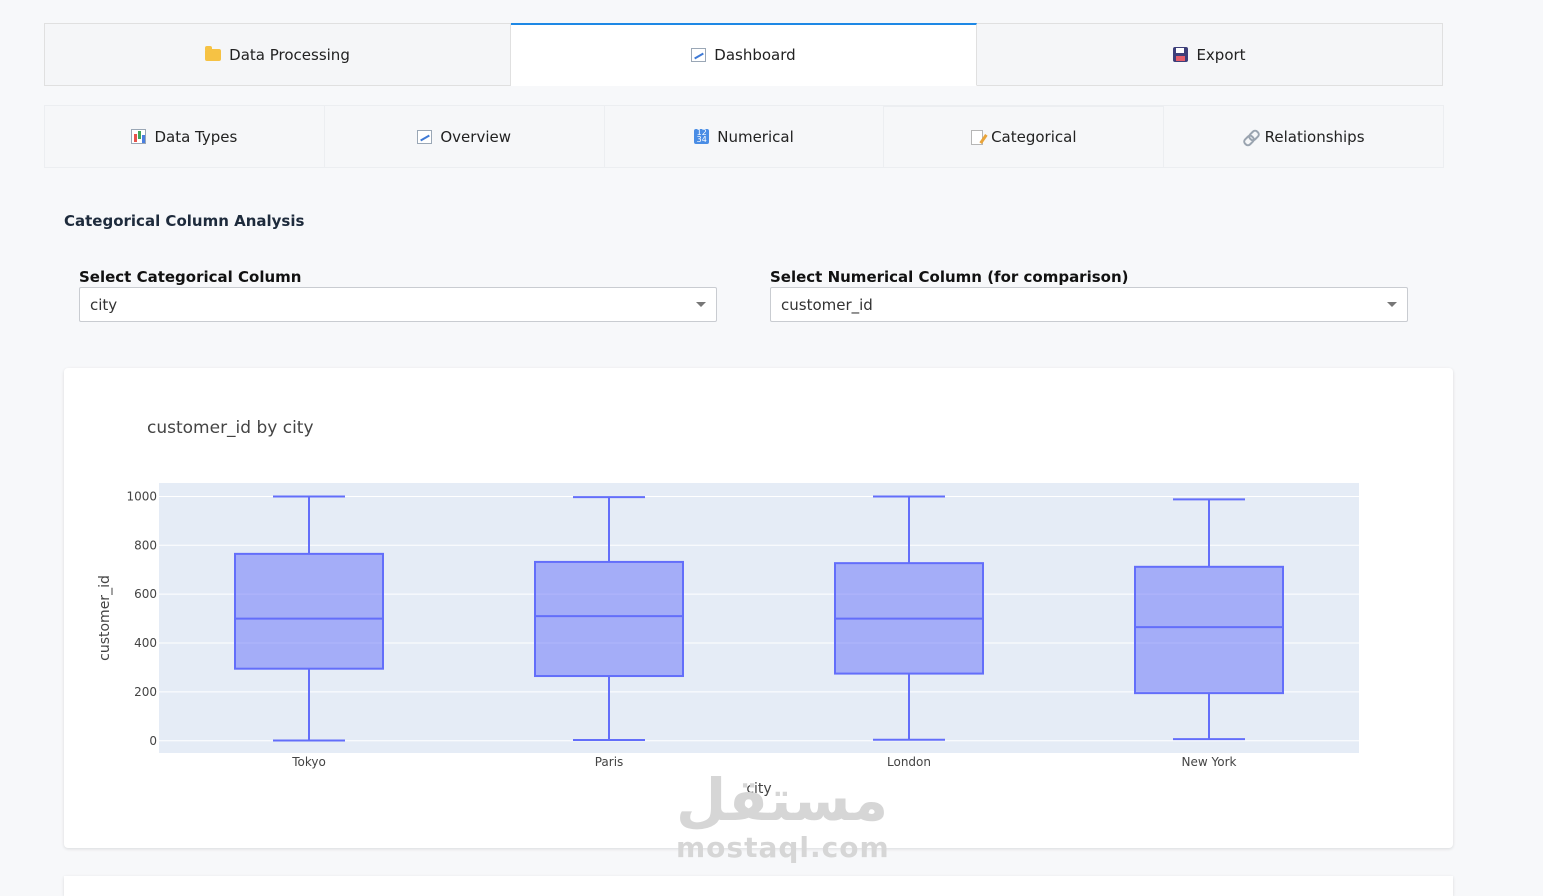 The height and width of the screenshot is (896, 1543). What do you see at coordinates (145, 594) in the screenshot?
I see `y-tick-label: 600` at bounding box center [145, 594].